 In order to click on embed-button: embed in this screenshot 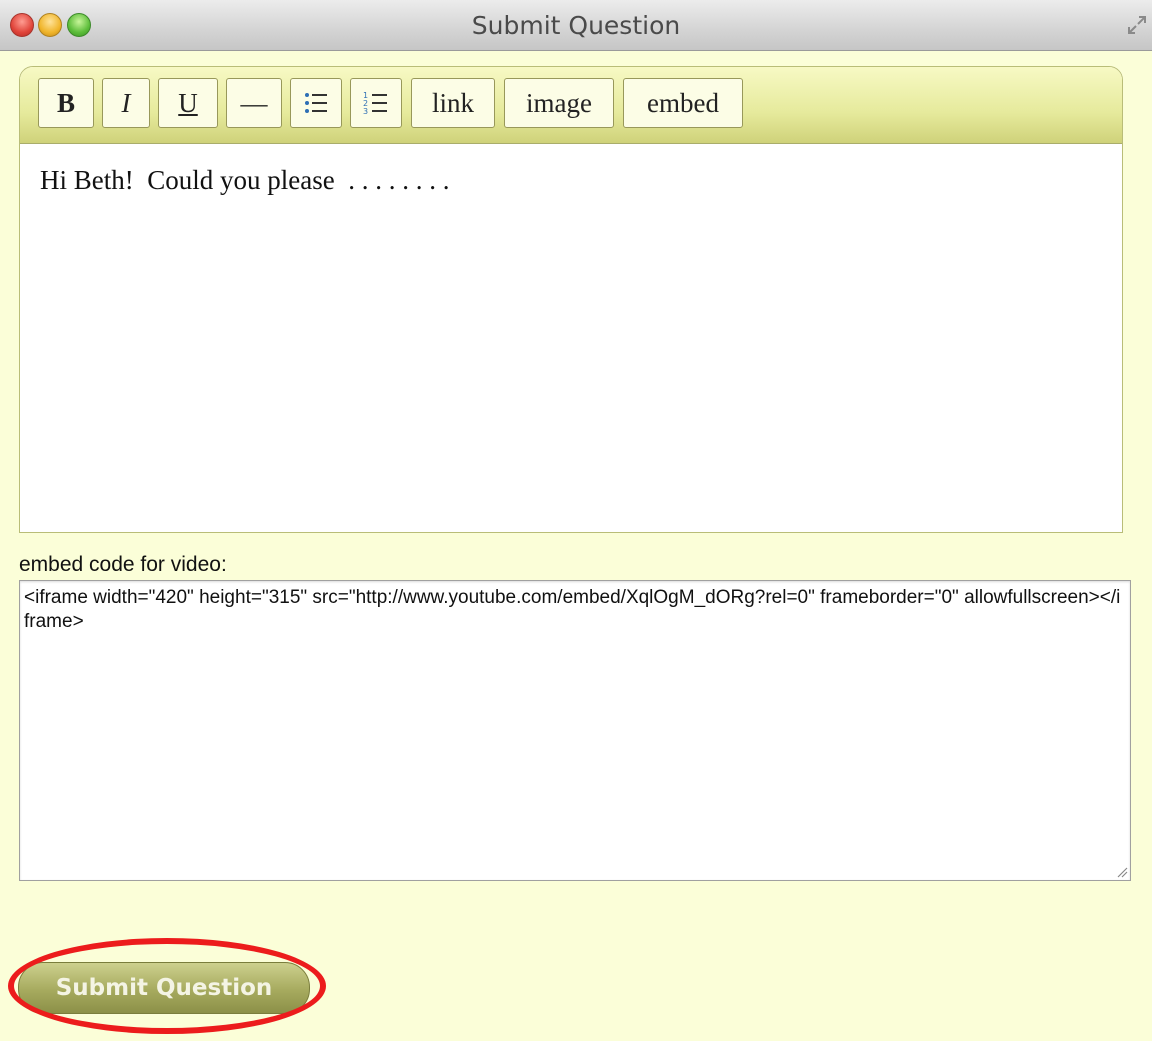, I will do `click(683, 103)`.